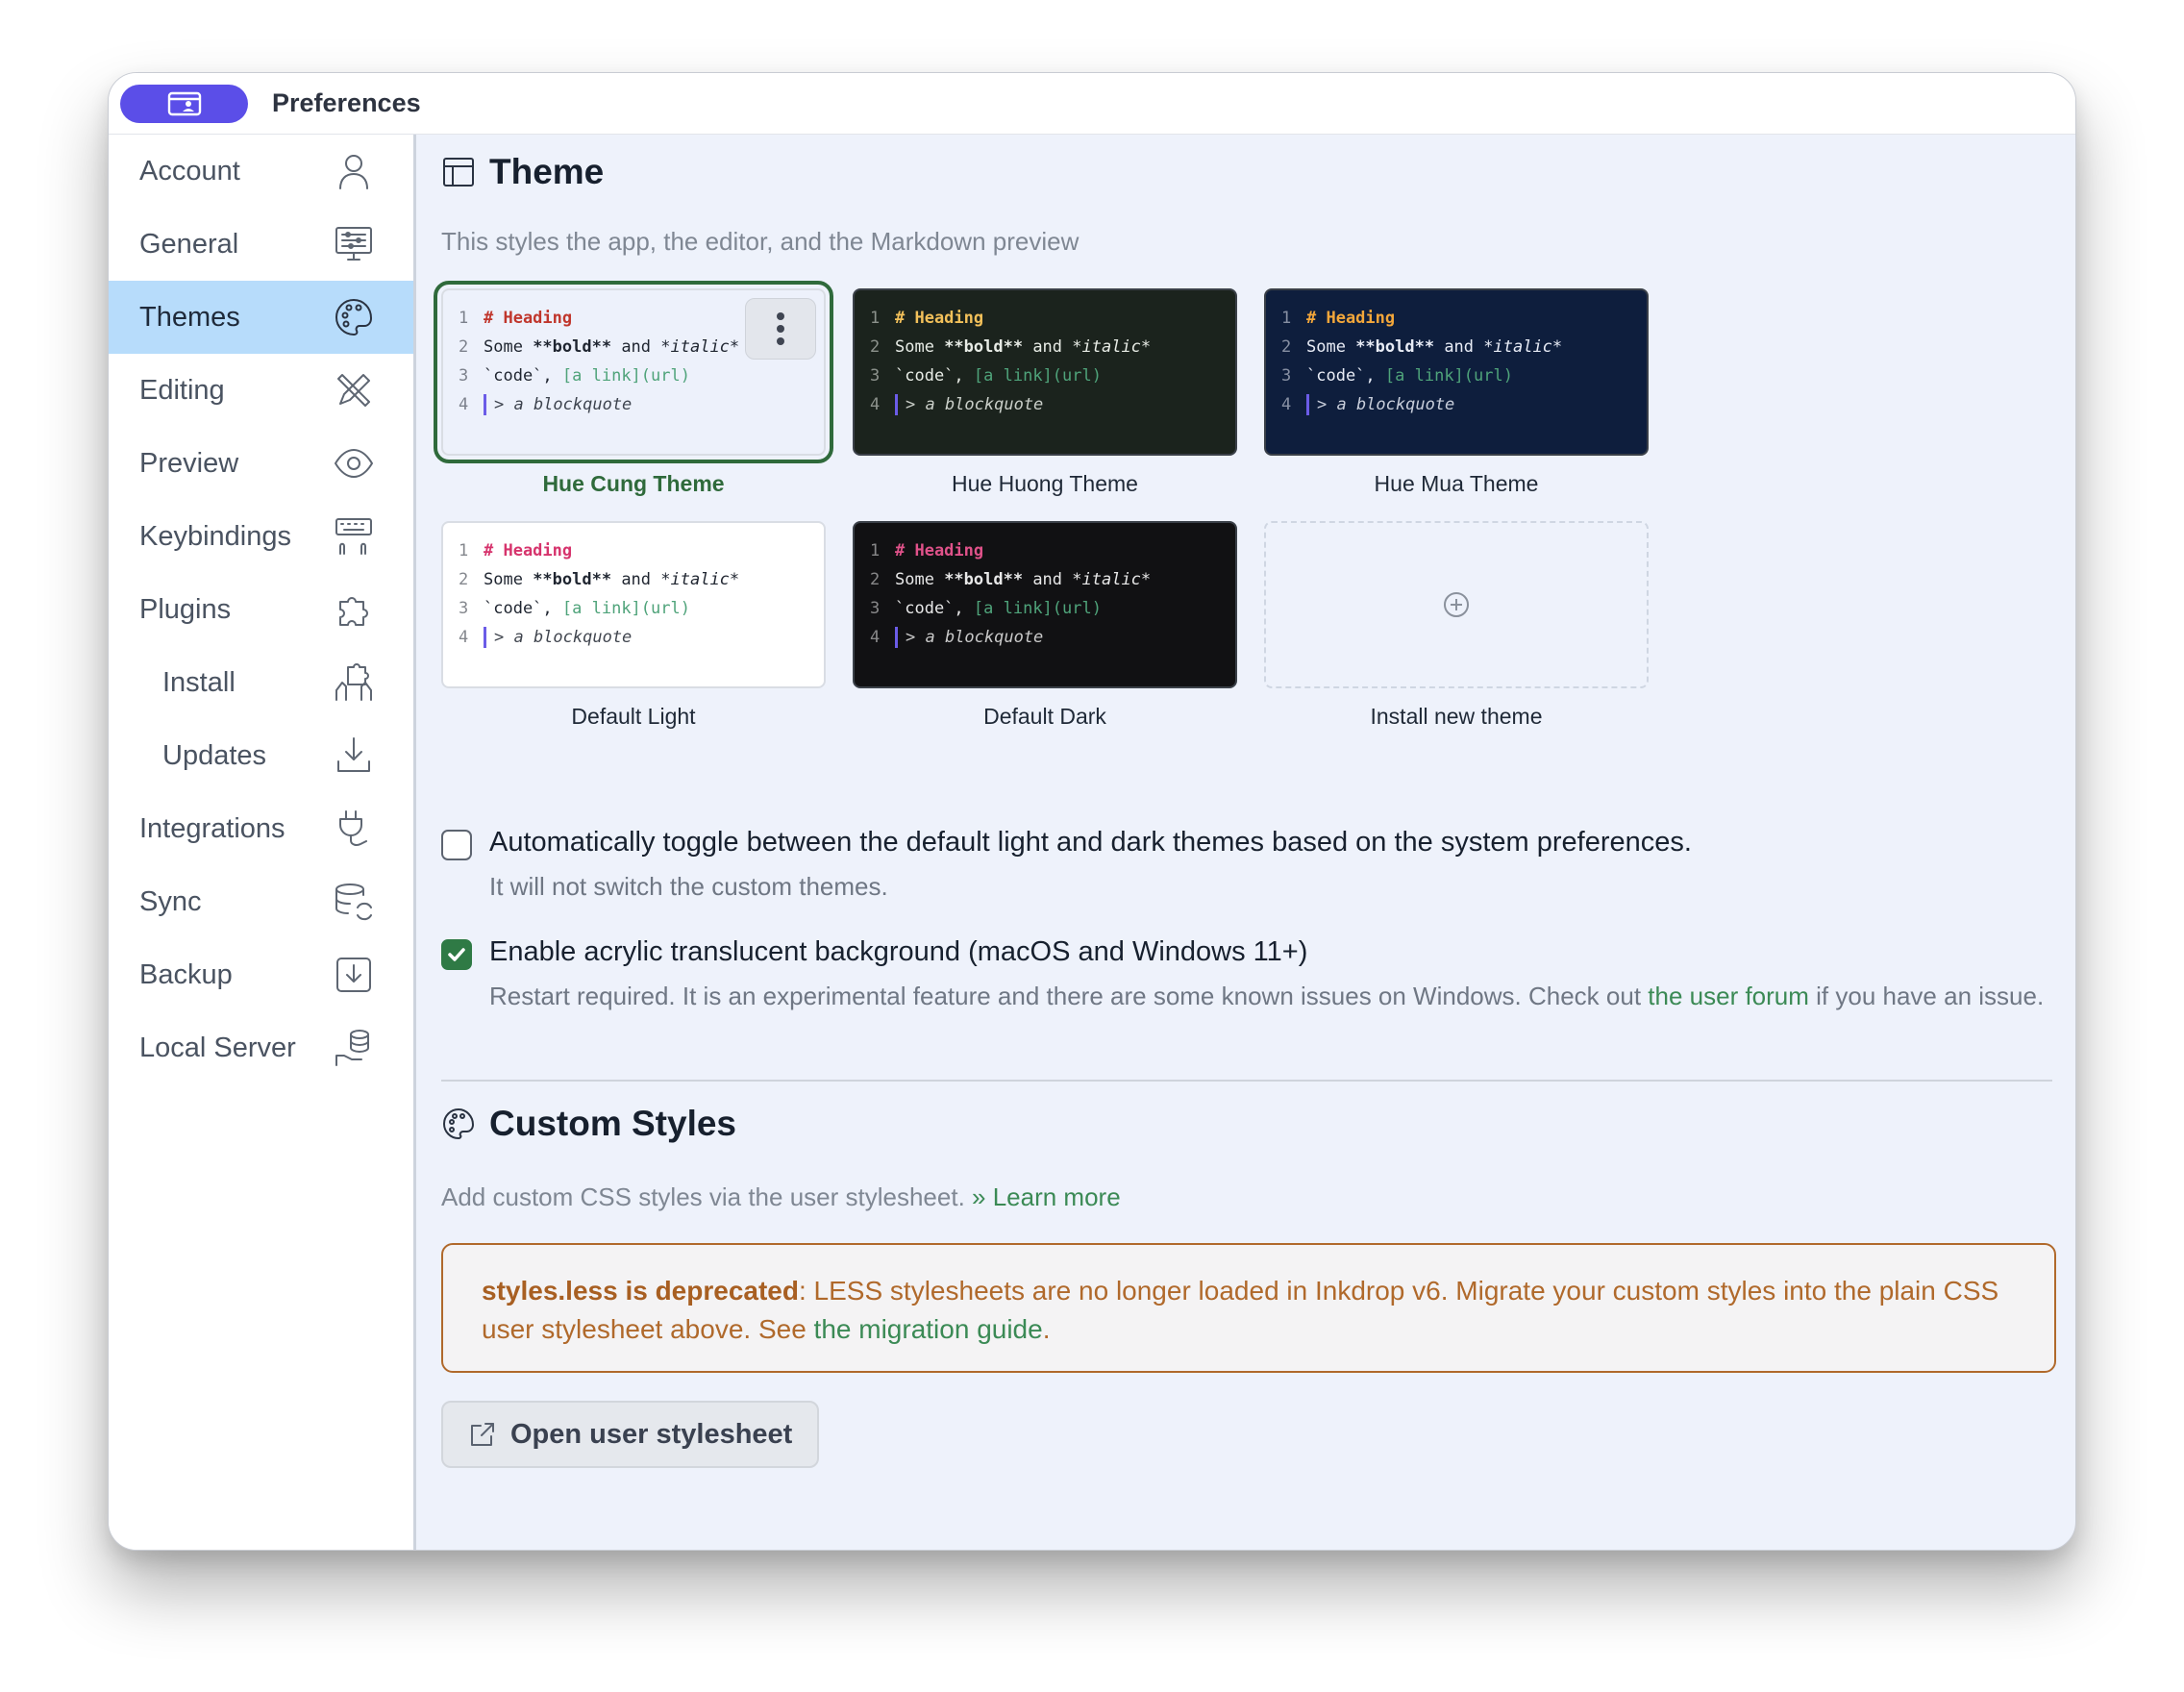 The image size is (2184, 1692). I want to click on acrylic-checkbox, so click(457, 954).